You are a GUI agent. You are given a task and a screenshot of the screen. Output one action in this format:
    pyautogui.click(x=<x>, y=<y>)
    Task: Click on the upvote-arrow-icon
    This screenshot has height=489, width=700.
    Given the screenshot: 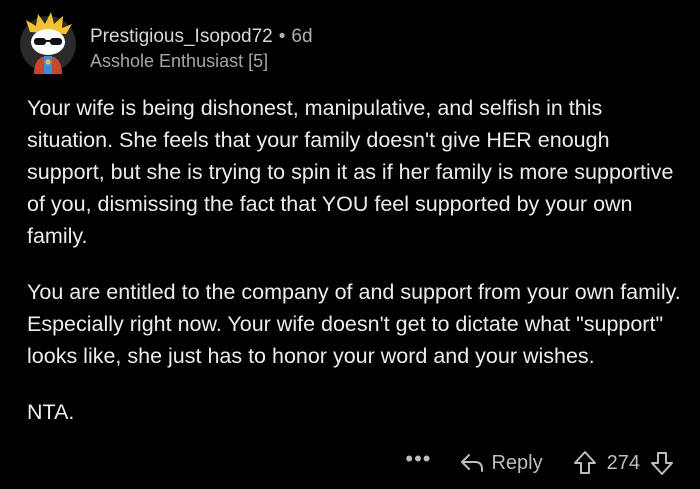 What is the action you would take?
    pyautogui.click(x=585, y=463)
    